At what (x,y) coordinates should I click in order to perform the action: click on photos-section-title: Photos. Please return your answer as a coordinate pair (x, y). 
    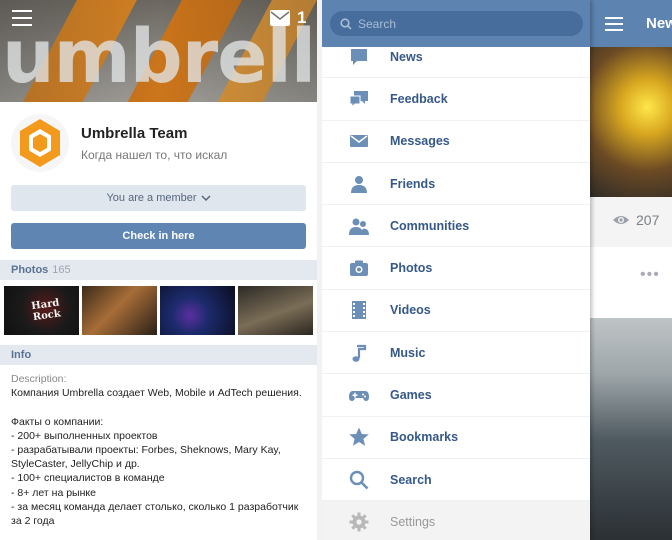
    Looking at the image, I should click on (30, 270).